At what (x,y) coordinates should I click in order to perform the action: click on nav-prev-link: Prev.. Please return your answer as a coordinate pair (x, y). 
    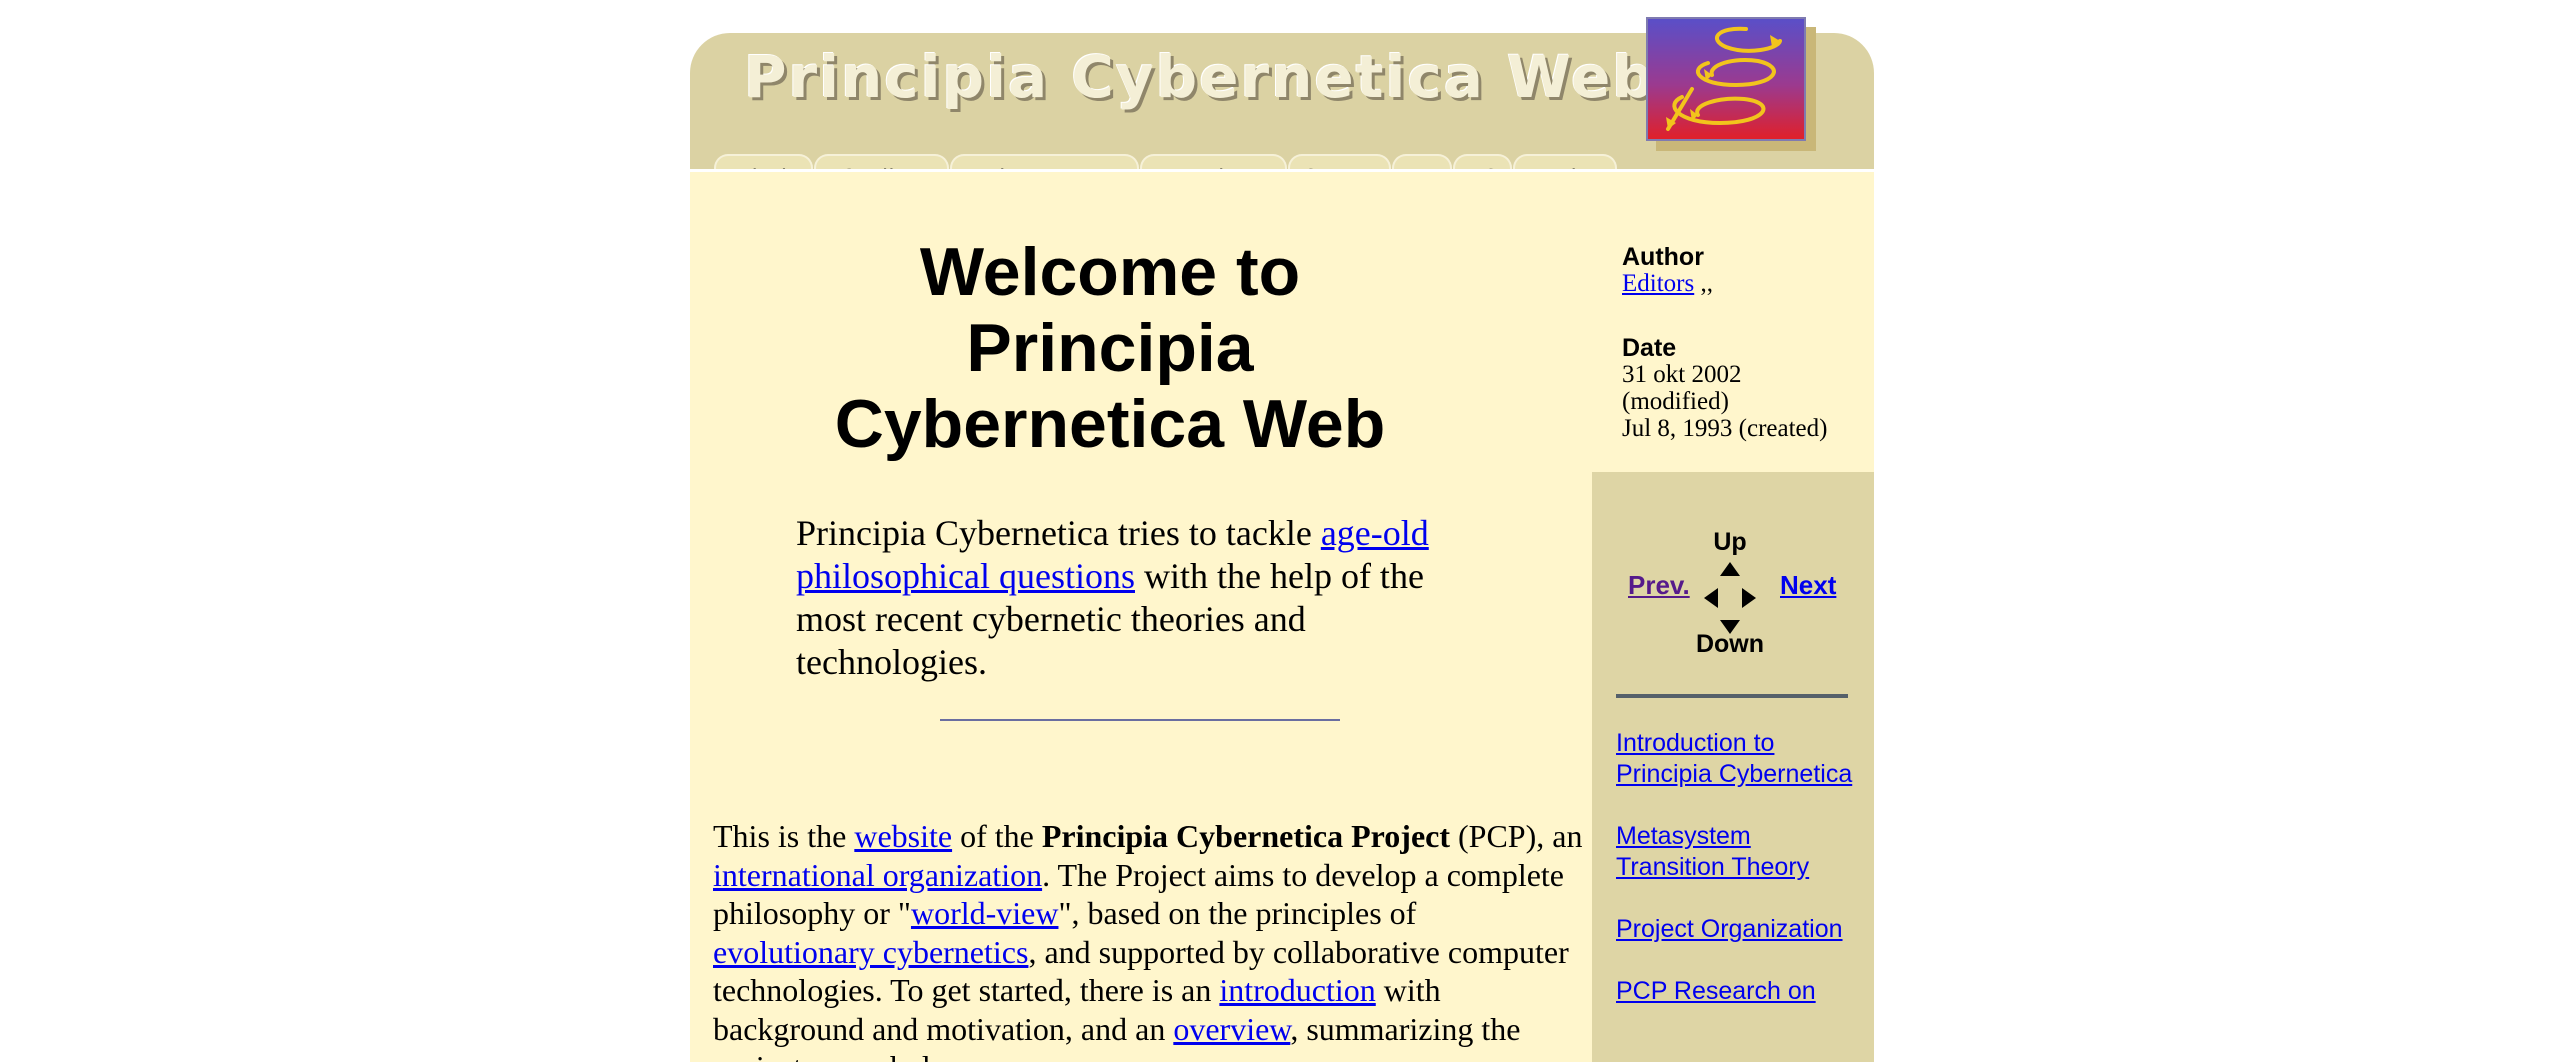
    Looking at the image, I should click on (1659, 585).